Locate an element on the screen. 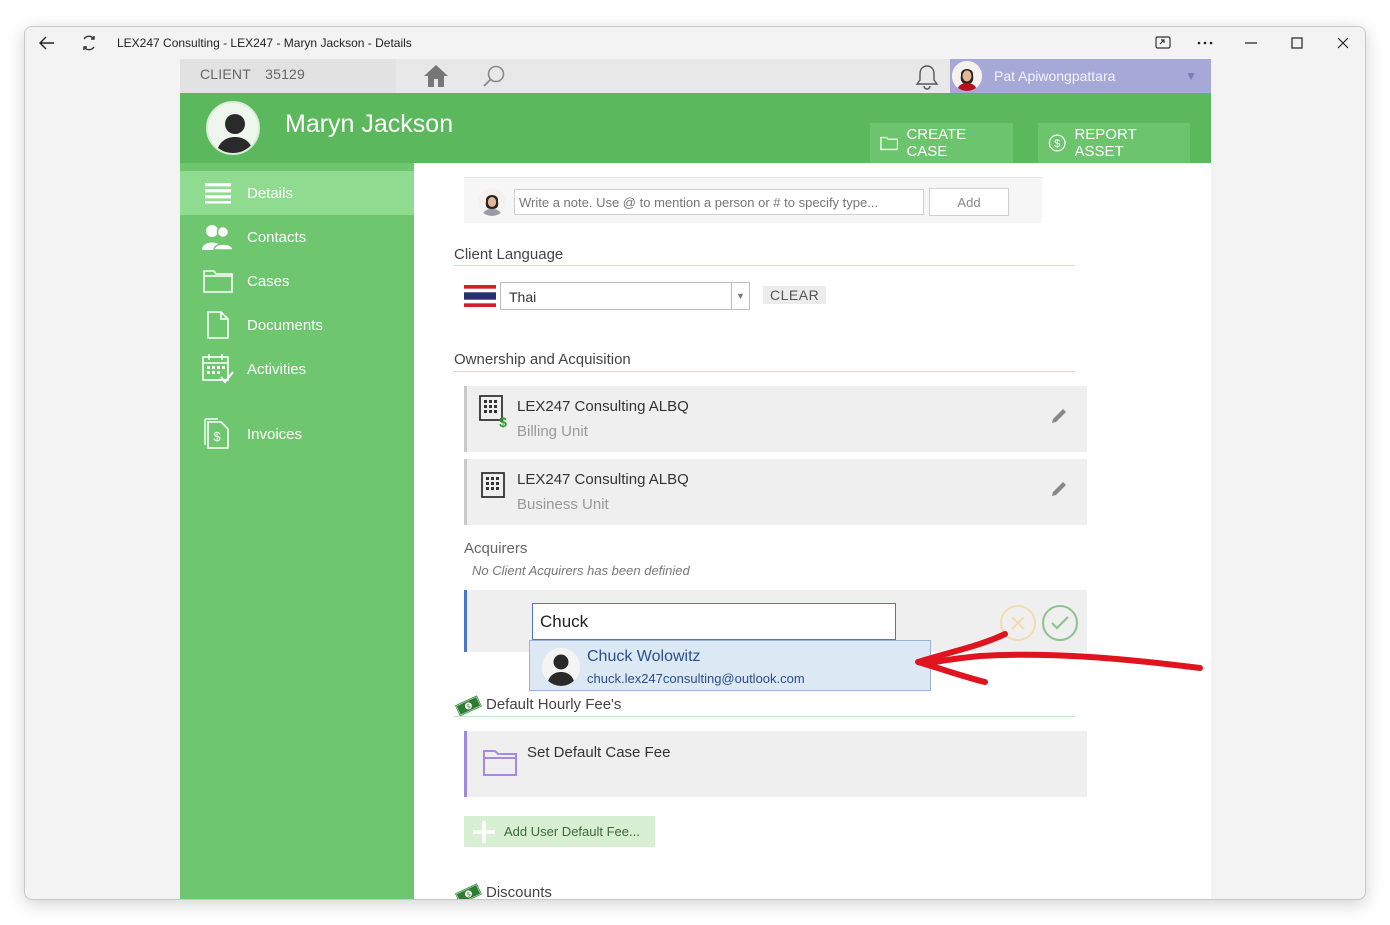  user-menu: Pat Apiwongpattara ▼ is located at coordinates (1080, 76).